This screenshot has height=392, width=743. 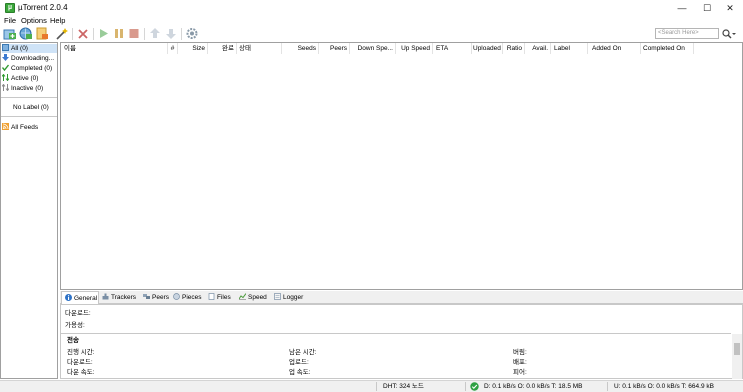 I want to click on create-torrent-icon, so click(x=42, y=33).